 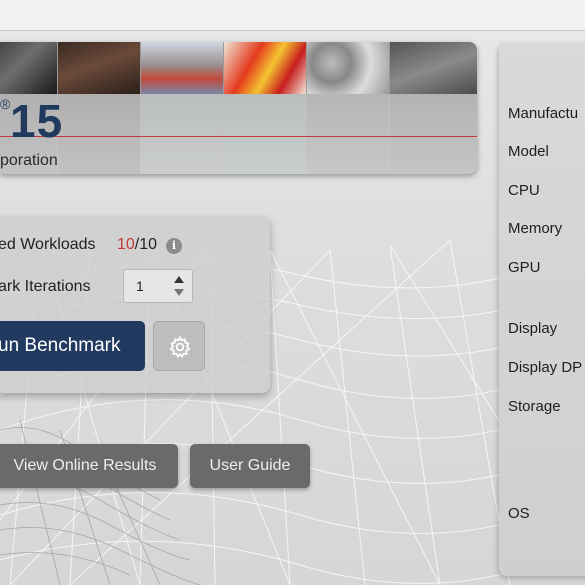 What do you see at coordinates (524, 190) in the screenshot?
I see `cpu-label: CPU` at bounding box center [524, 190].